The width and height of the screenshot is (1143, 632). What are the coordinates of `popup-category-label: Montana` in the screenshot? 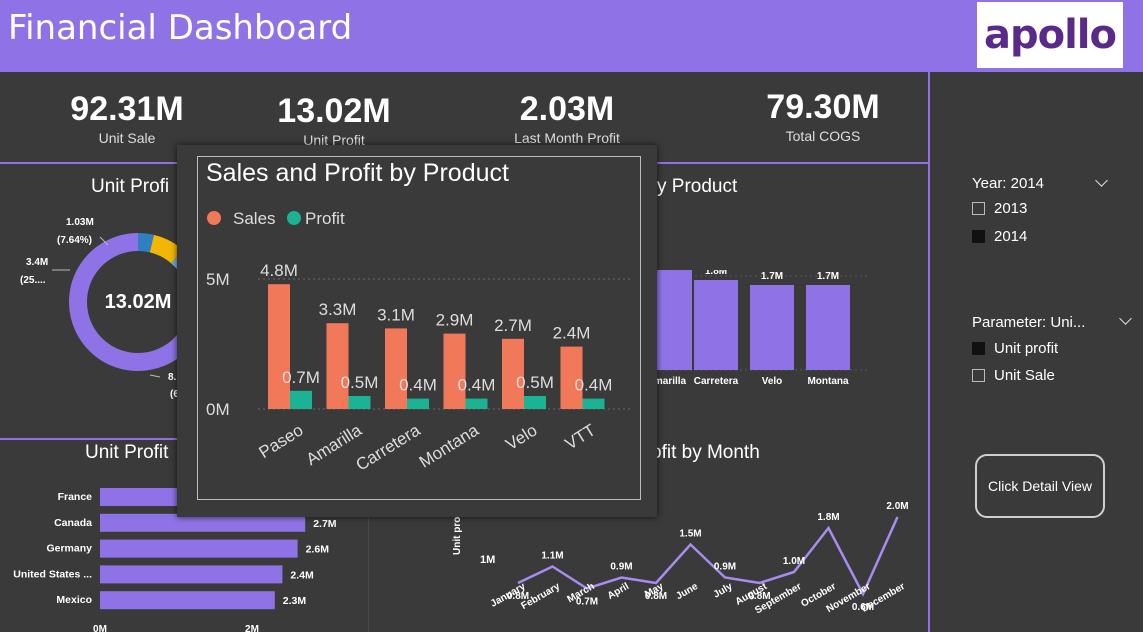 It's located at (449, 445).